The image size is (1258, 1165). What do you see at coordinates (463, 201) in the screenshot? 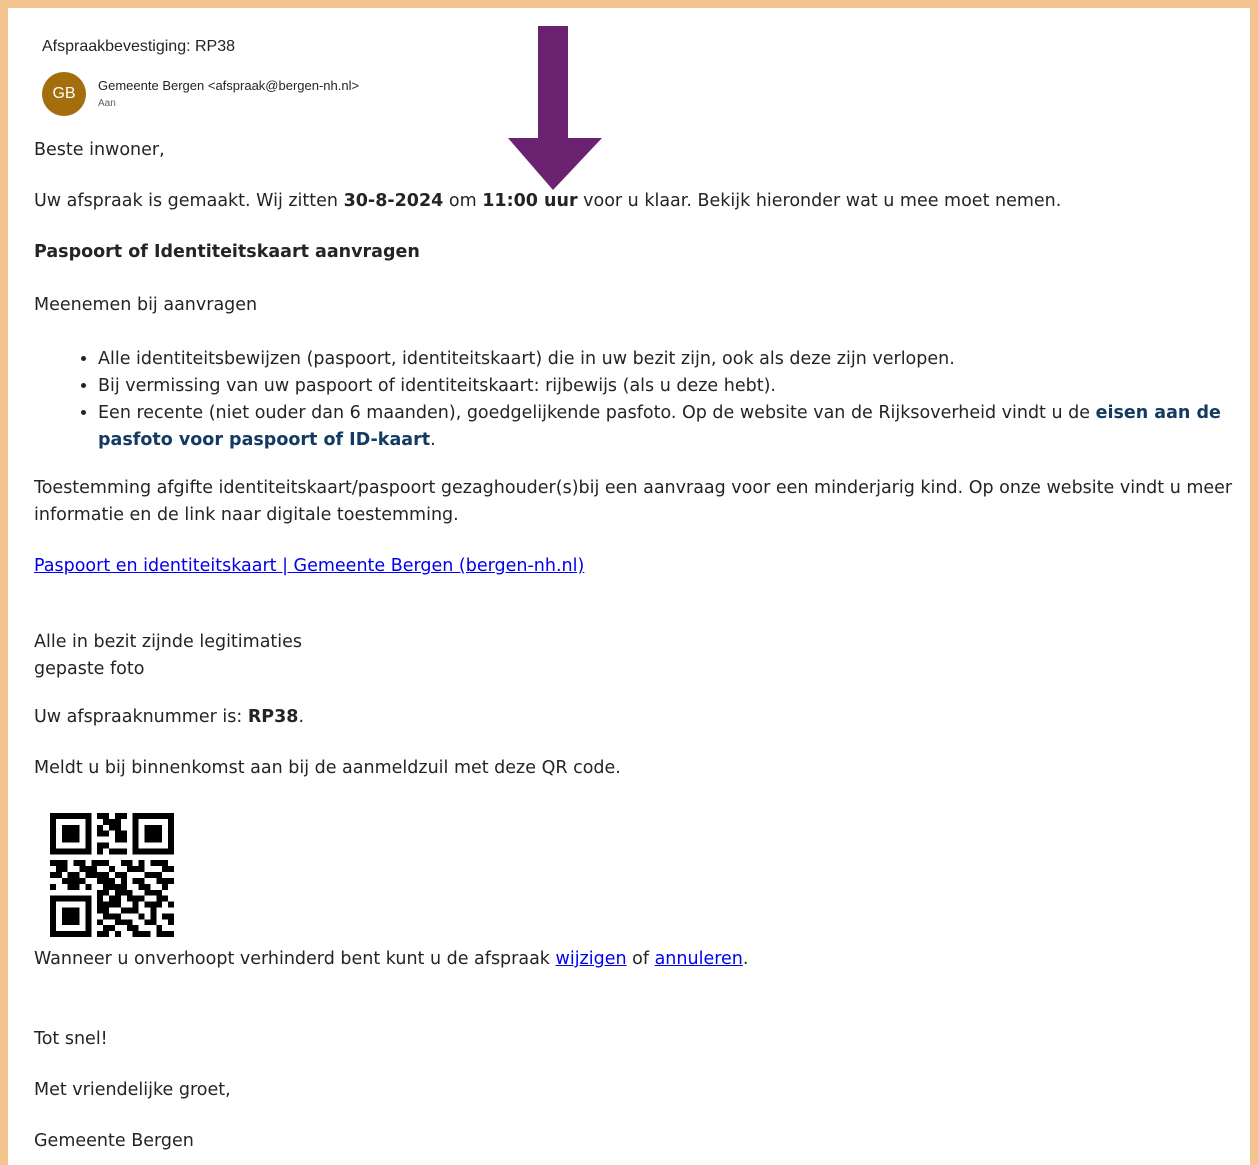
I see `confirm-text: om` at bounding box center [463, 201].